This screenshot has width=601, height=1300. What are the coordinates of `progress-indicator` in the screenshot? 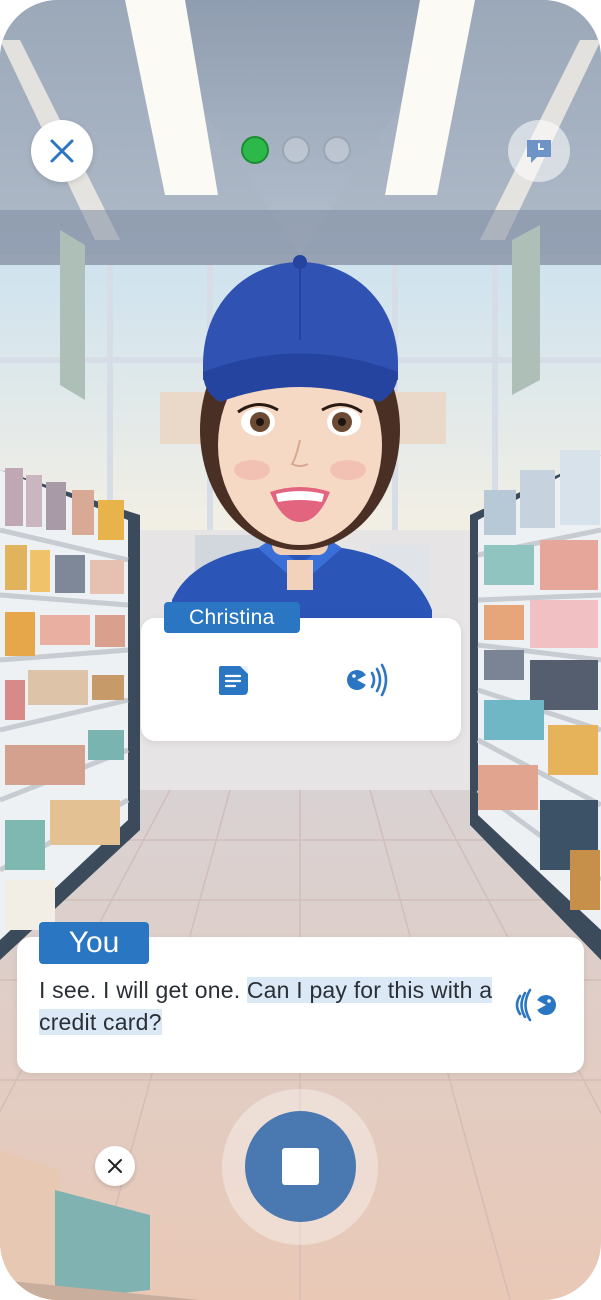 It's located at (296, 150).